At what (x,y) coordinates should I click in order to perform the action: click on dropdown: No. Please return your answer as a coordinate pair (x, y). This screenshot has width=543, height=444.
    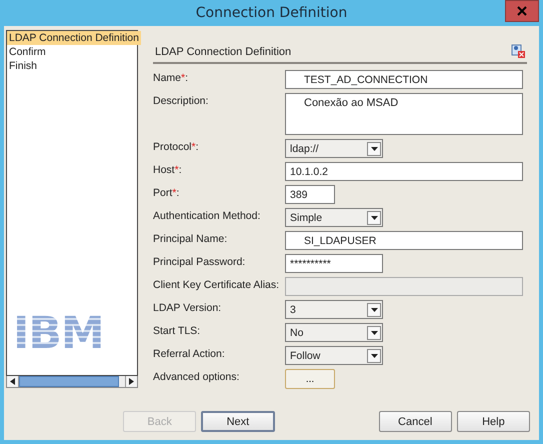
    Looking at the image, I should click on (334, 332).